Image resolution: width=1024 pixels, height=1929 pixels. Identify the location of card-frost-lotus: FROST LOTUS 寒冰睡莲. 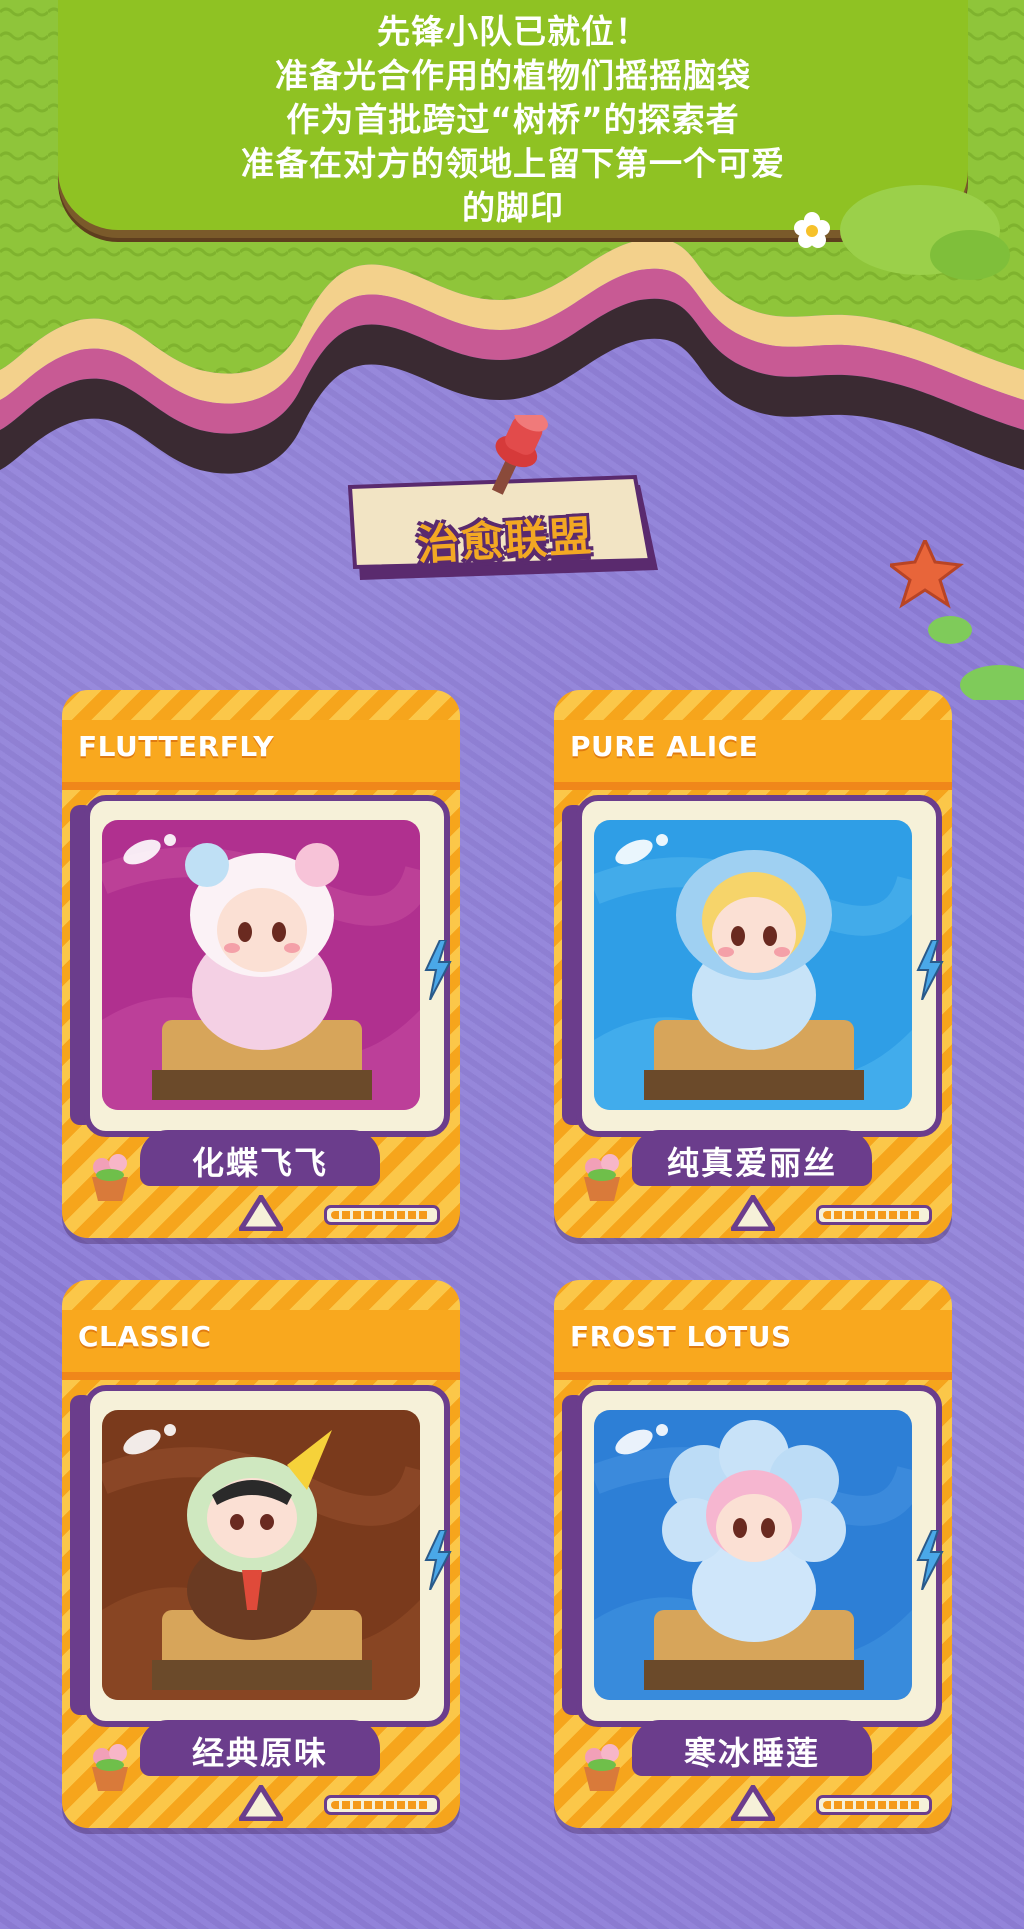
(753, 1554).